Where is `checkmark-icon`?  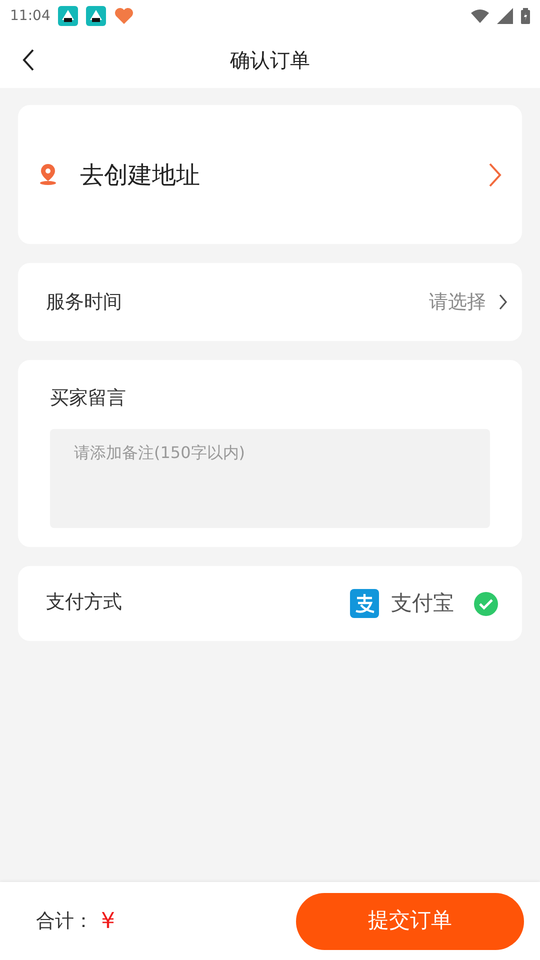 checkmark-icon is located at coordinates (486, 604).